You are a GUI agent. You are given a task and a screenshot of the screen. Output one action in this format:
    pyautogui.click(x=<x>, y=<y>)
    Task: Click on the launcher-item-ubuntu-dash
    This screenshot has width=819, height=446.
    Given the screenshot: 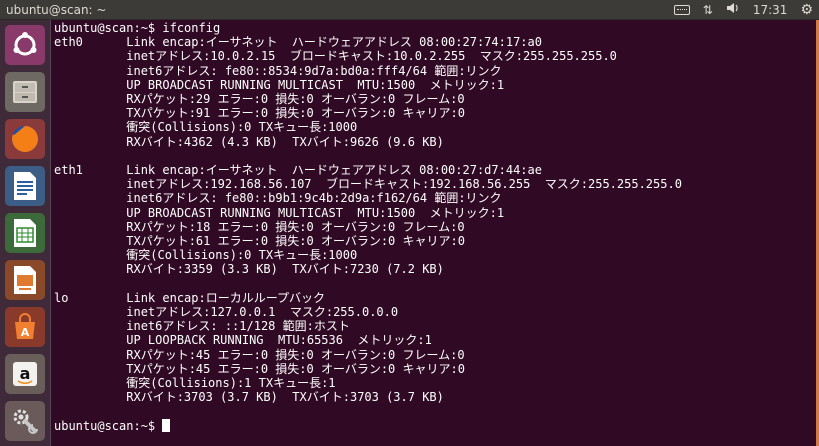 What is the action you would take?
    pyautogui.click(x=25, y=45)
    